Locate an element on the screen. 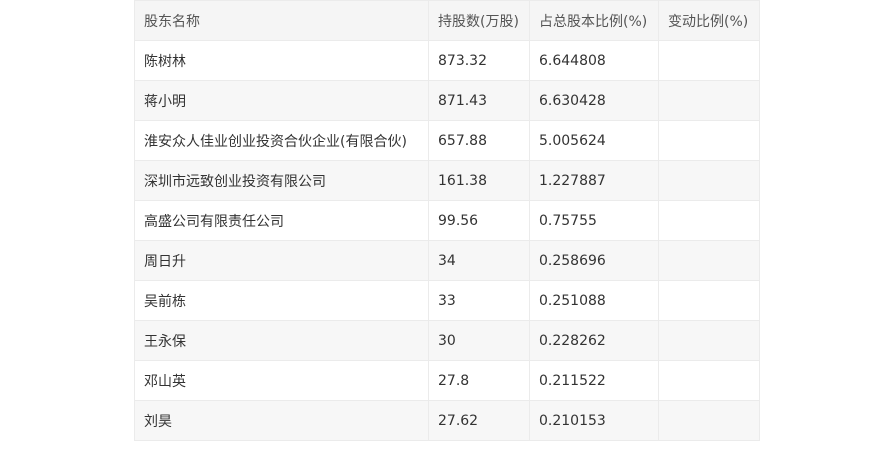 The width and height of the screenshot is (893, 451). table-row: 邓山英 27.8 0.211522 is located at coordinates (447, 380).